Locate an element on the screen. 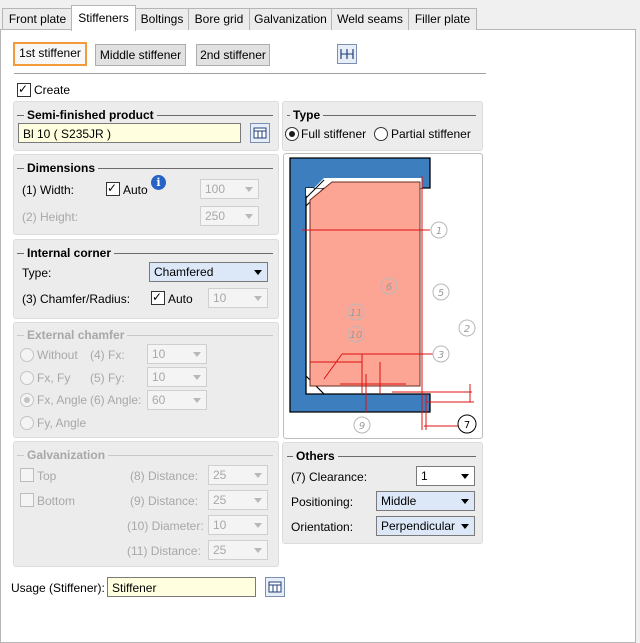  height-label: (2) Height: is located at coordinates (50, 217).